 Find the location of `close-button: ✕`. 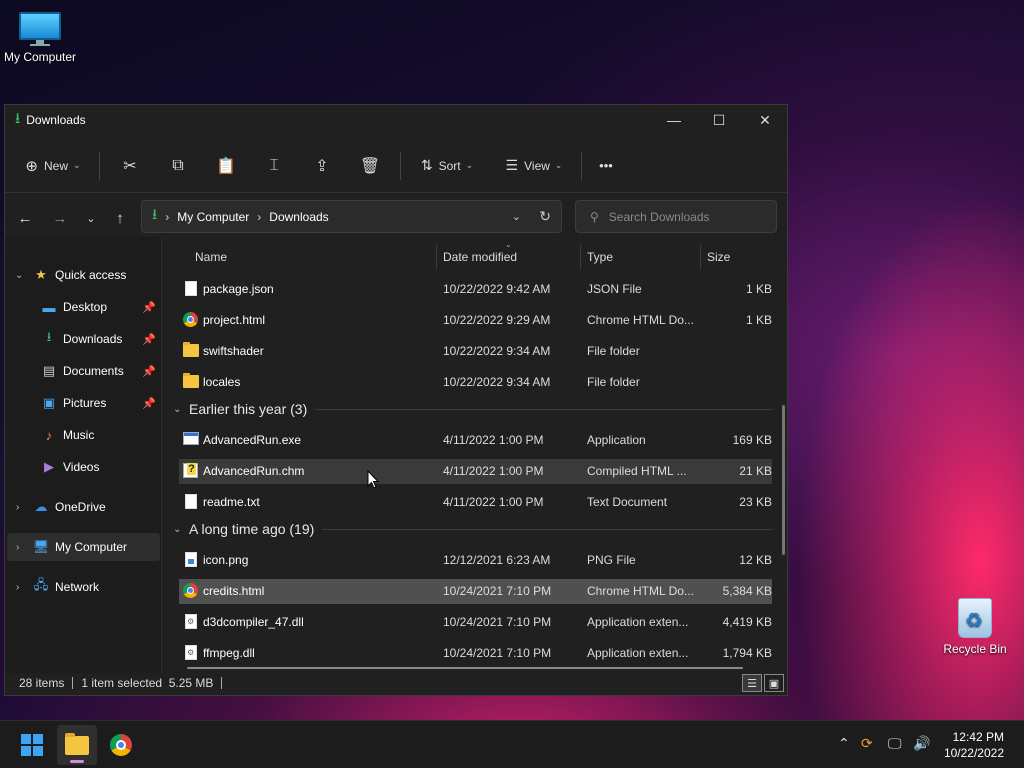

close-button: ✕ is located at coordinates (765, 120).